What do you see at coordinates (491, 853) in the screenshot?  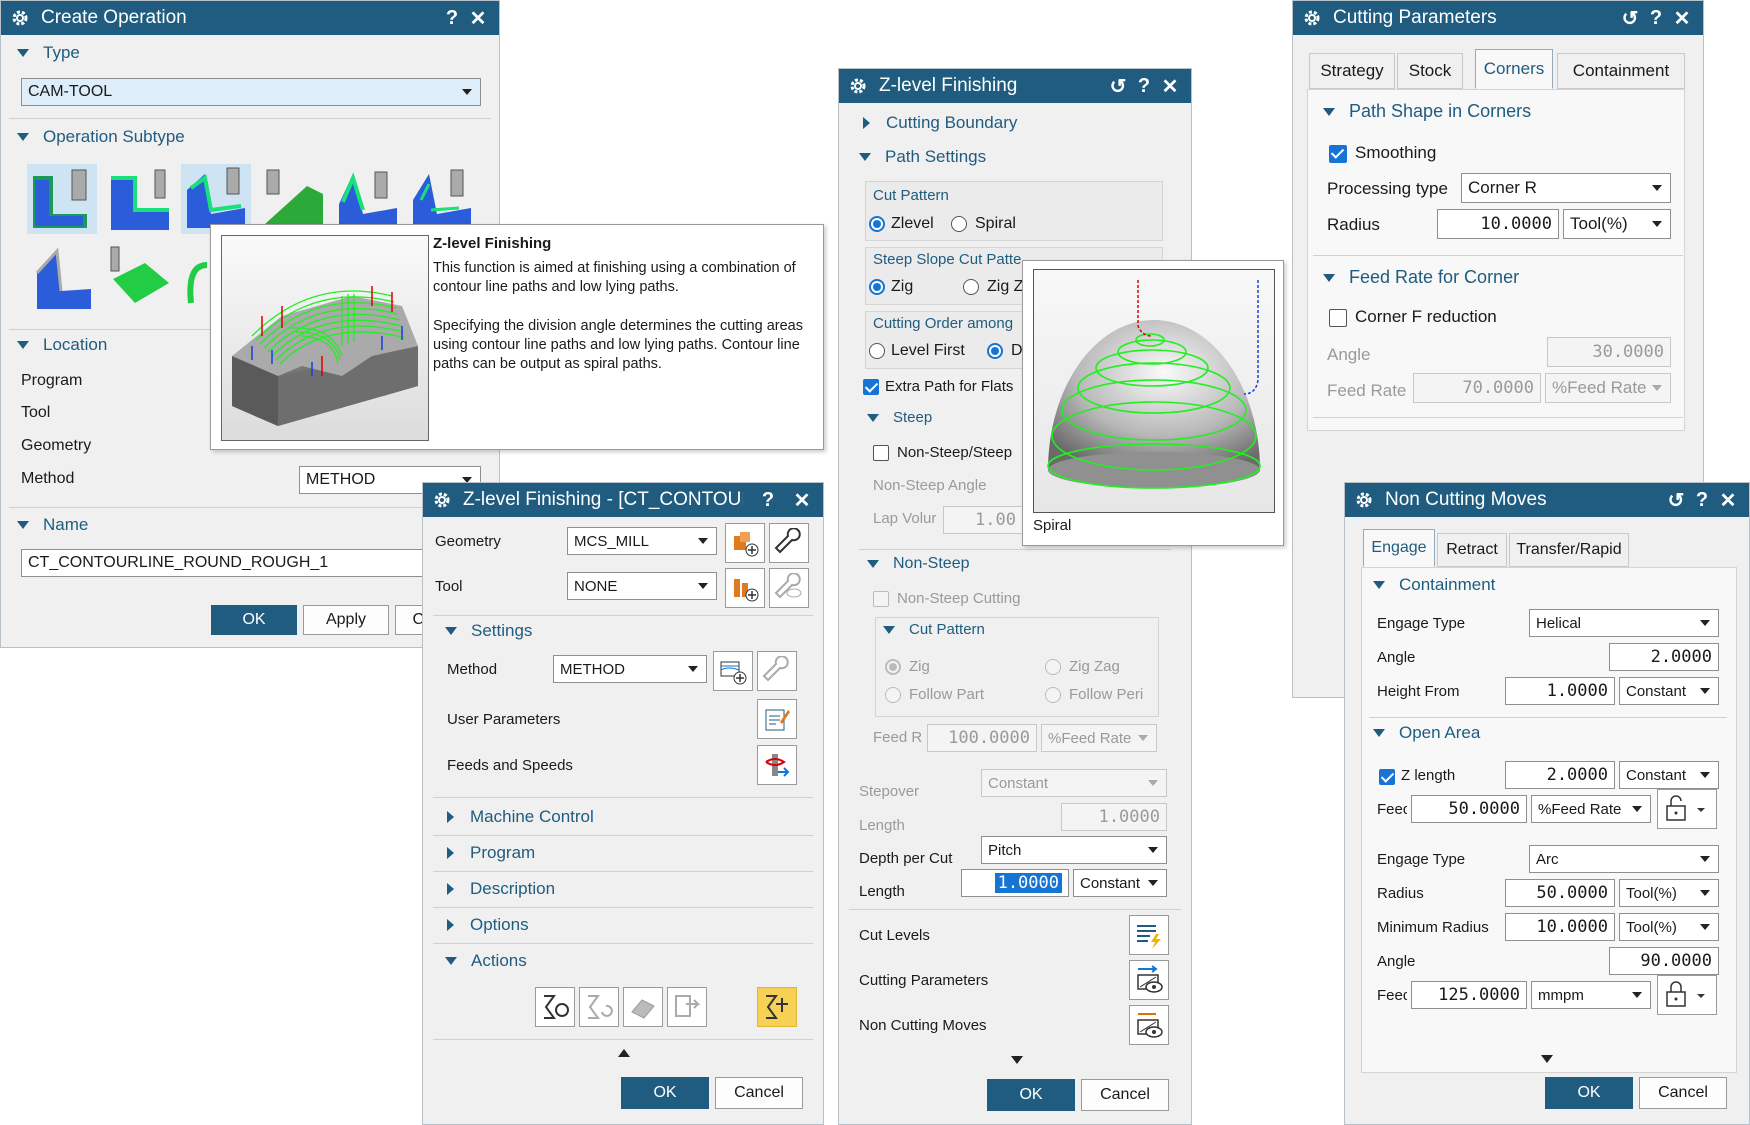 I see `program-header: Program` at bounding box center [491, 853].